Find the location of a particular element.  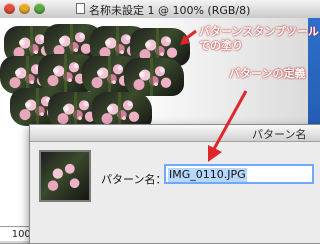

pattern-name-value: IMG_0110.JPG is located at coordinates (207, 175).